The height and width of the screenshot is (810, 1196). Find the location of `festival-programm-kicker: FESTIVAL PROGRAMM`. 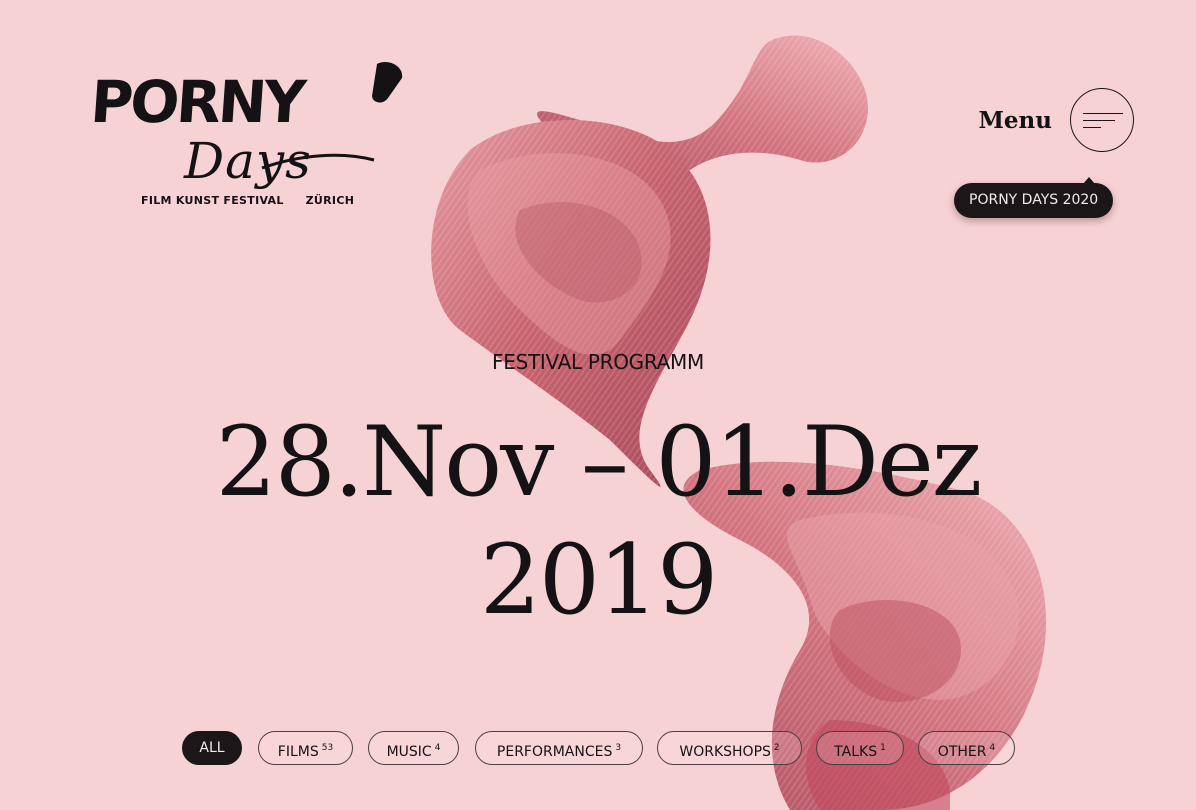

festival-programm-kicker: FESTIVAL PROGRAMM is located at coordinates (598, 362).